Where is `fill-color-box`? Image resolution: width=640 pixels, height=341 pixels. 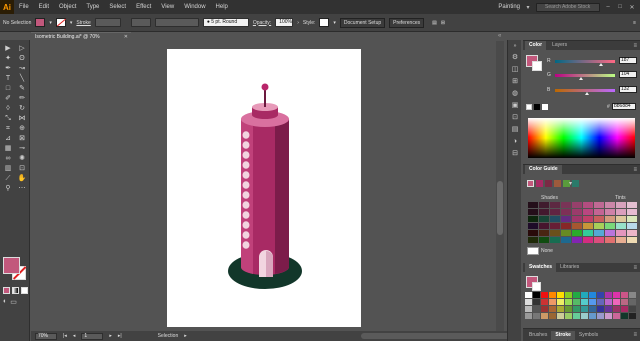
fill-color-box is located at coordinates (11, 265).